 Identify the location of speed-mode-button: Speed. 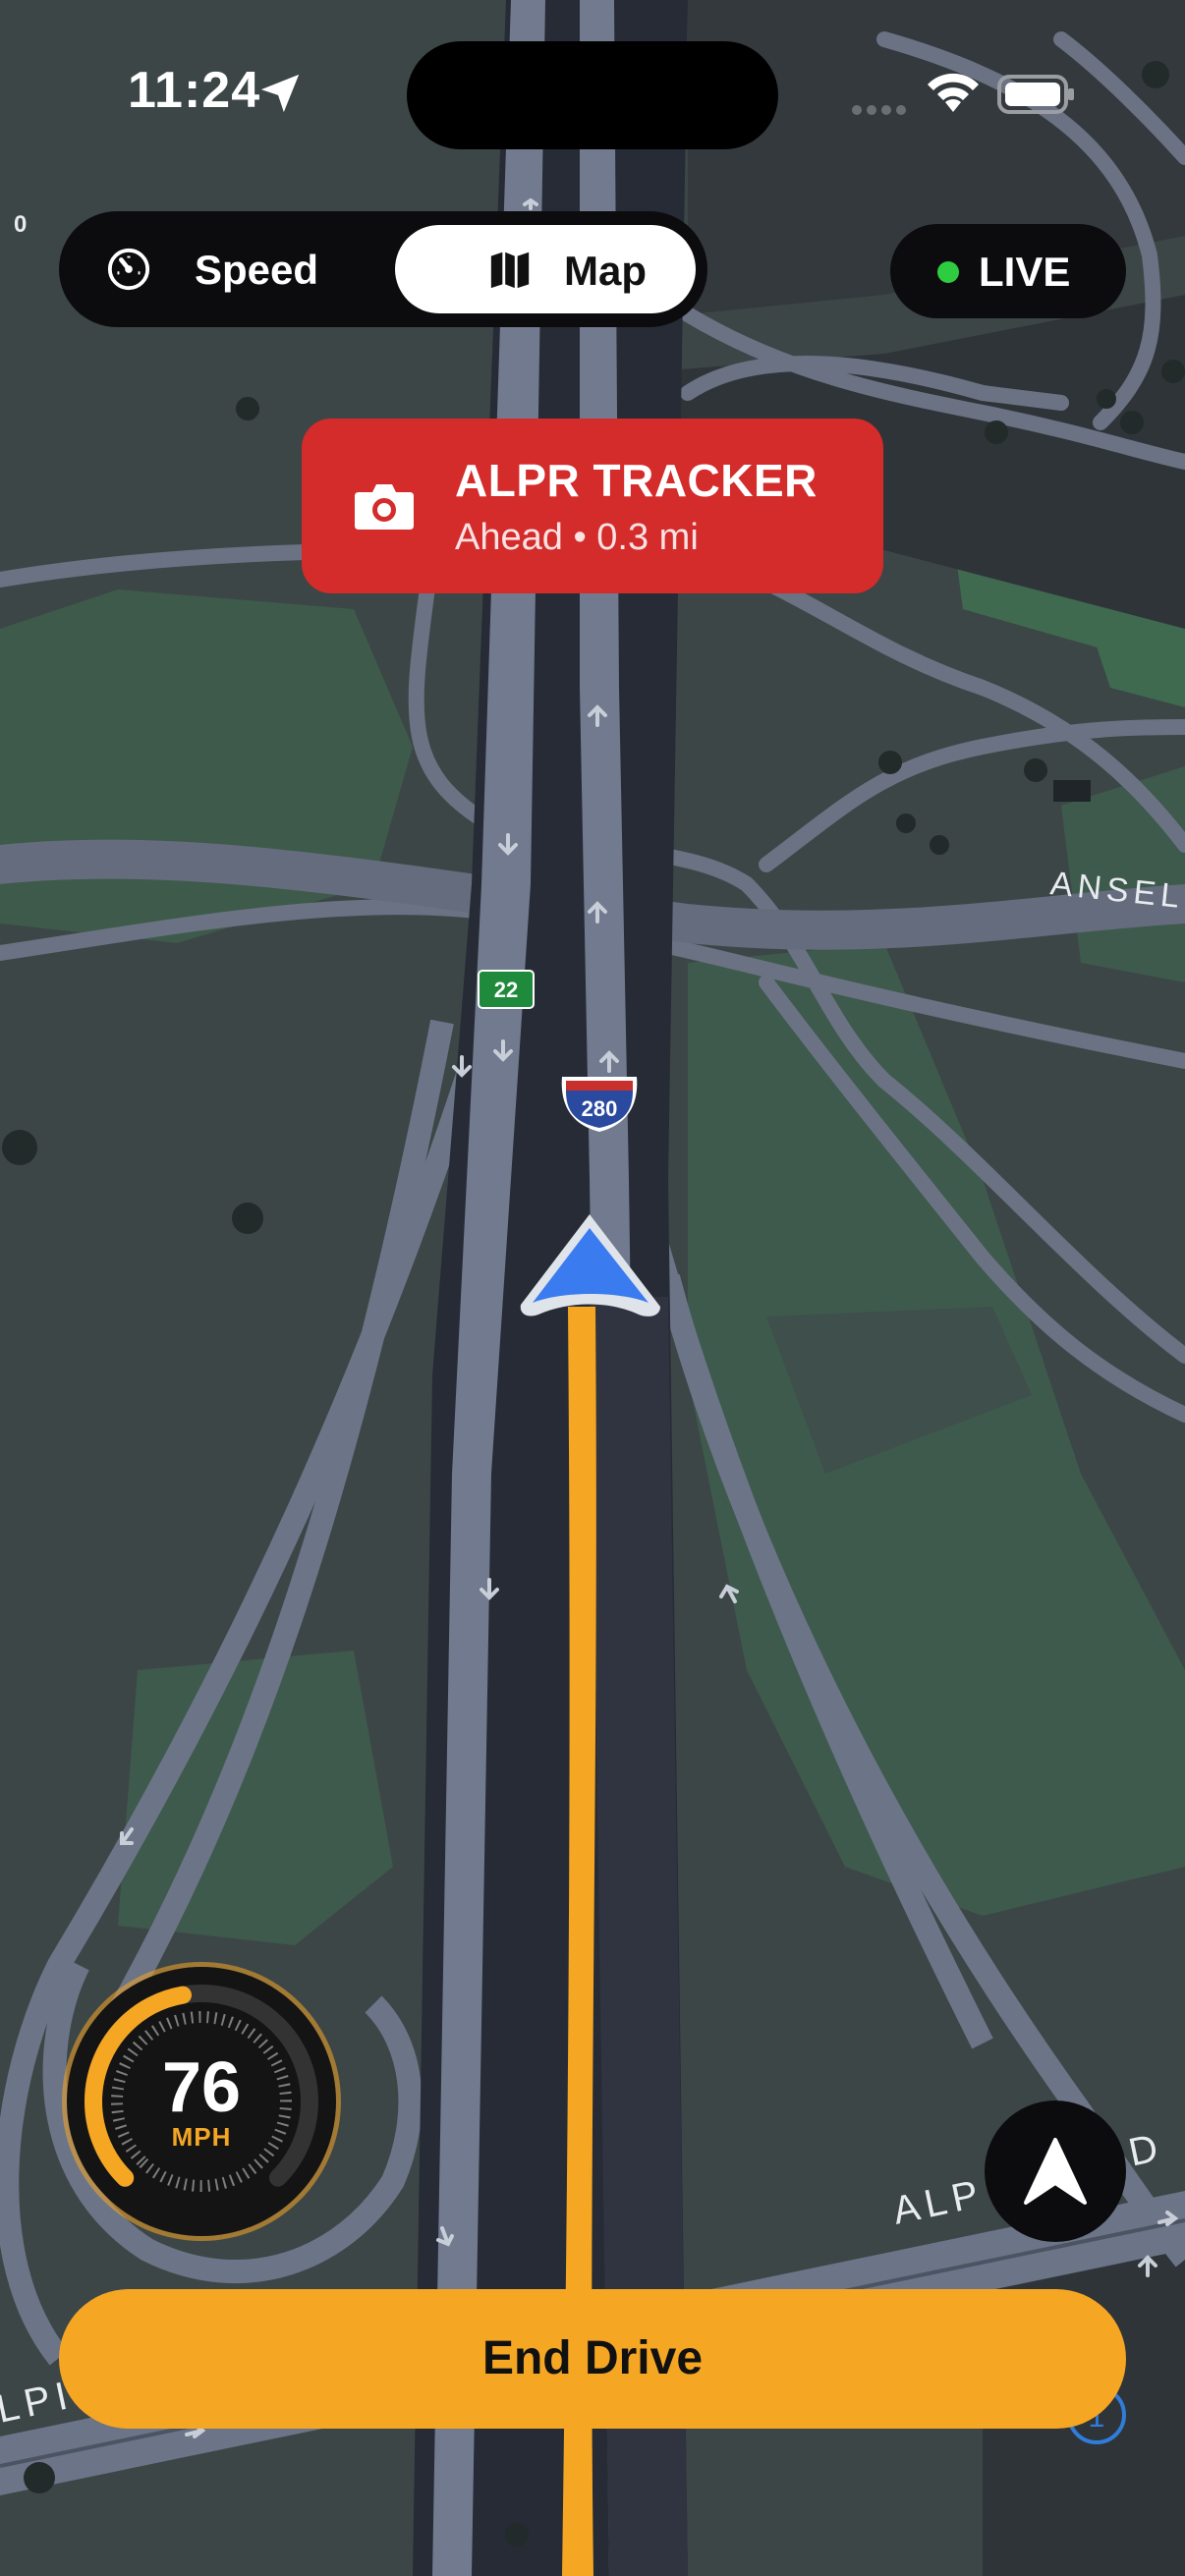
(254, 269).